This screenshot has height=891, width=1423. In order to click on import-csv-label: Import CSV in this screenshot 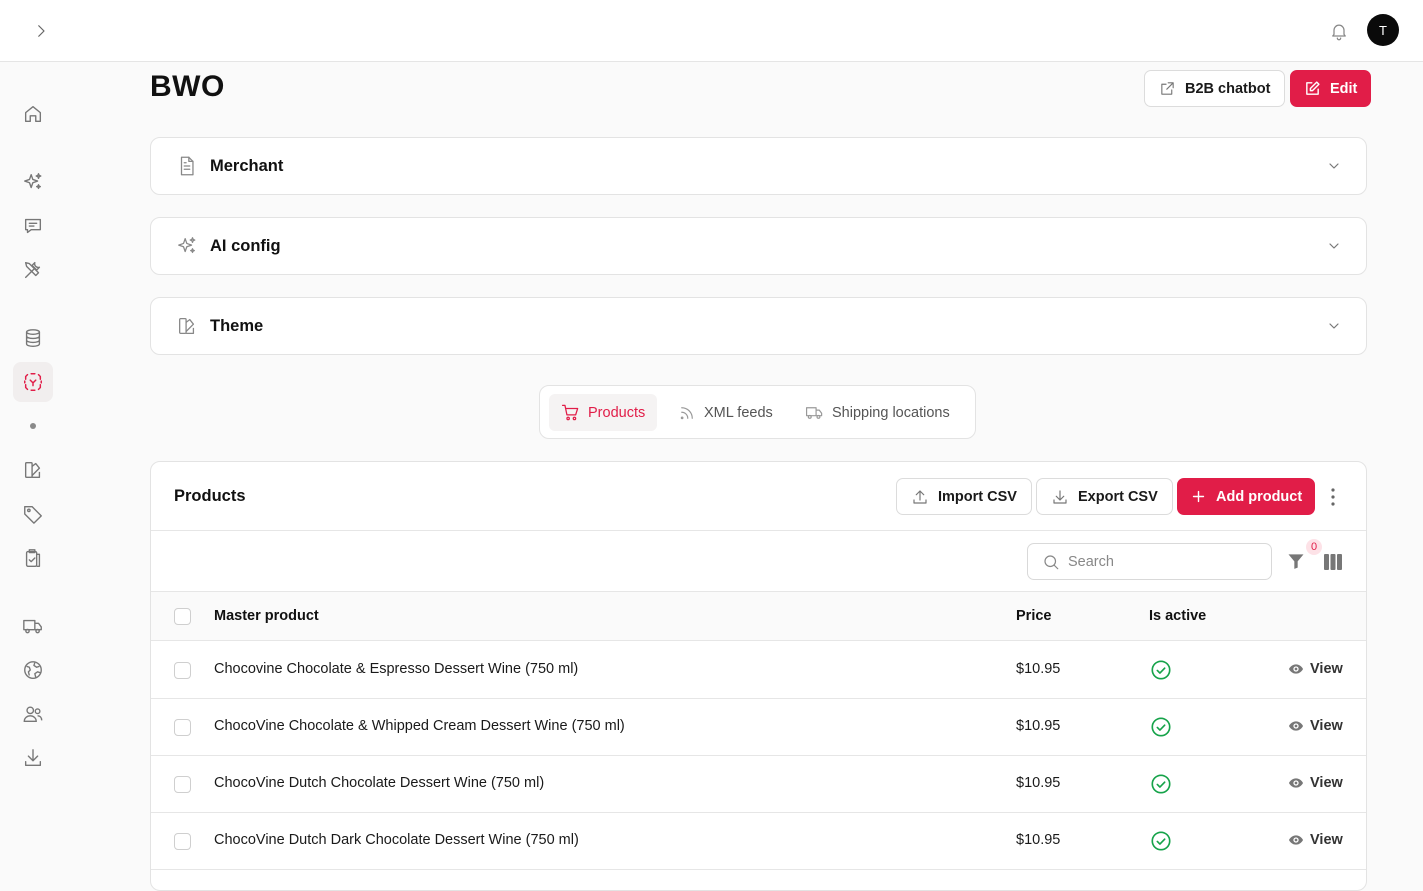, I will do `click(977, 496)`.